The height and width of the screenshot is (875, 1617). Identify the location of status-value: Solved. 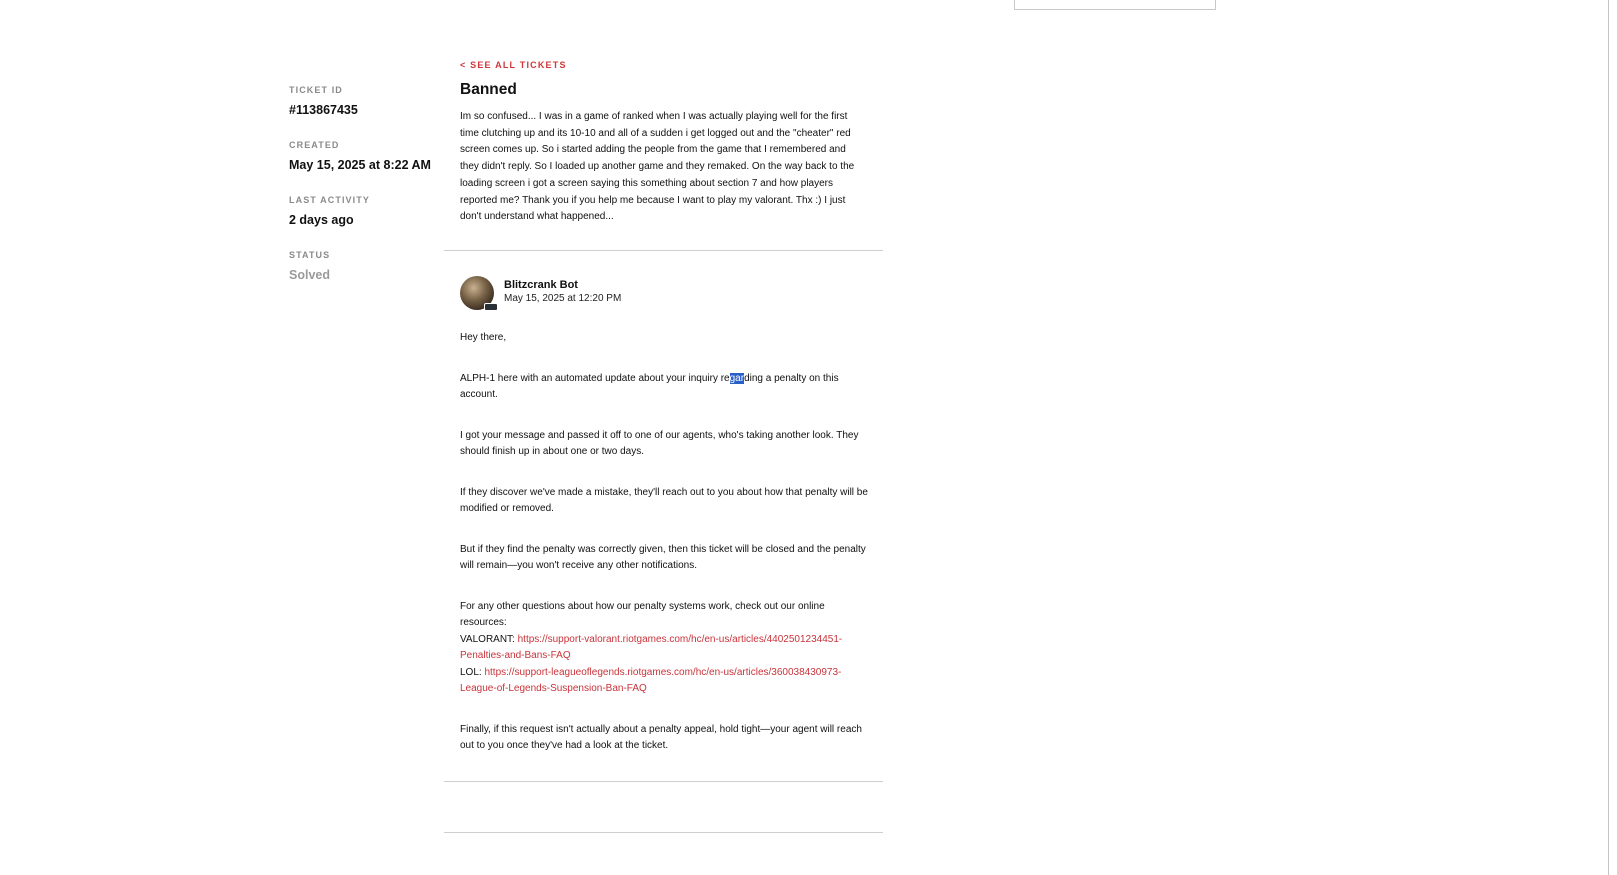
(309, 275).